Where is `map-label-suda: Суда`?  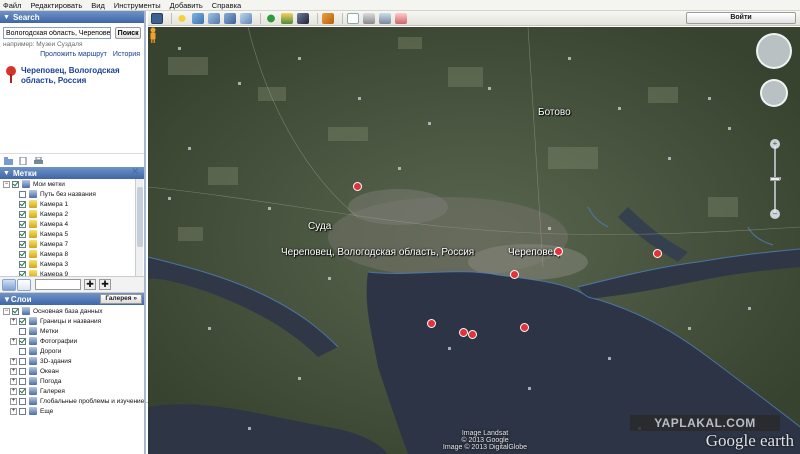 map-label-suda: Суда is located at coordinates (319, 226).